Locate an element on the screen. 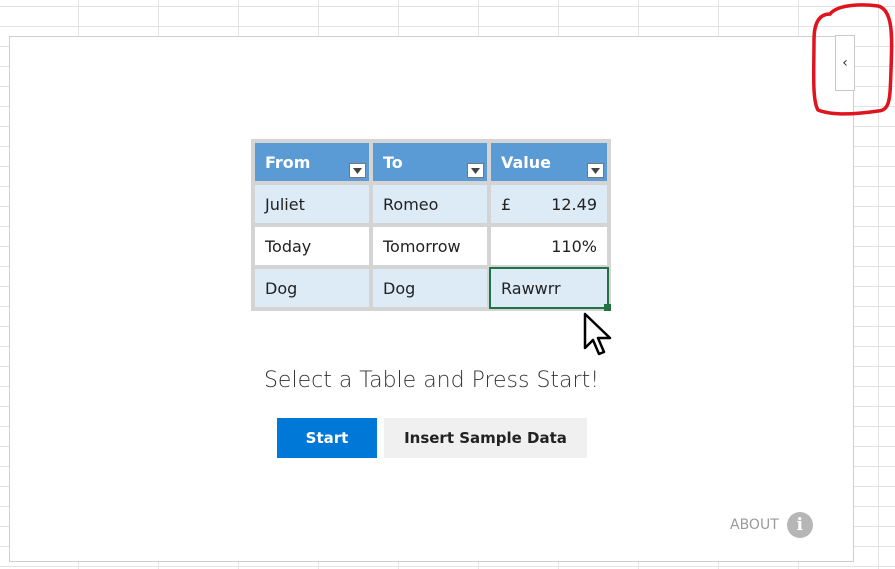 The image size is (895, 569). info-icon: i is located at coordinates (799, 525).